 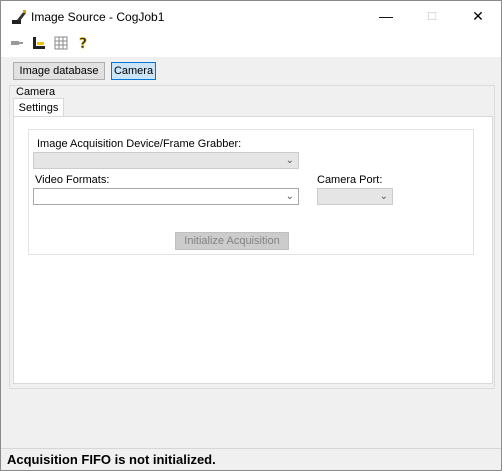 What do you see at coordinates (232, 241) in the screenshot?
I see `initialize-acquisition-button: Initialize Acquisition` at bounding box center [232, 241].